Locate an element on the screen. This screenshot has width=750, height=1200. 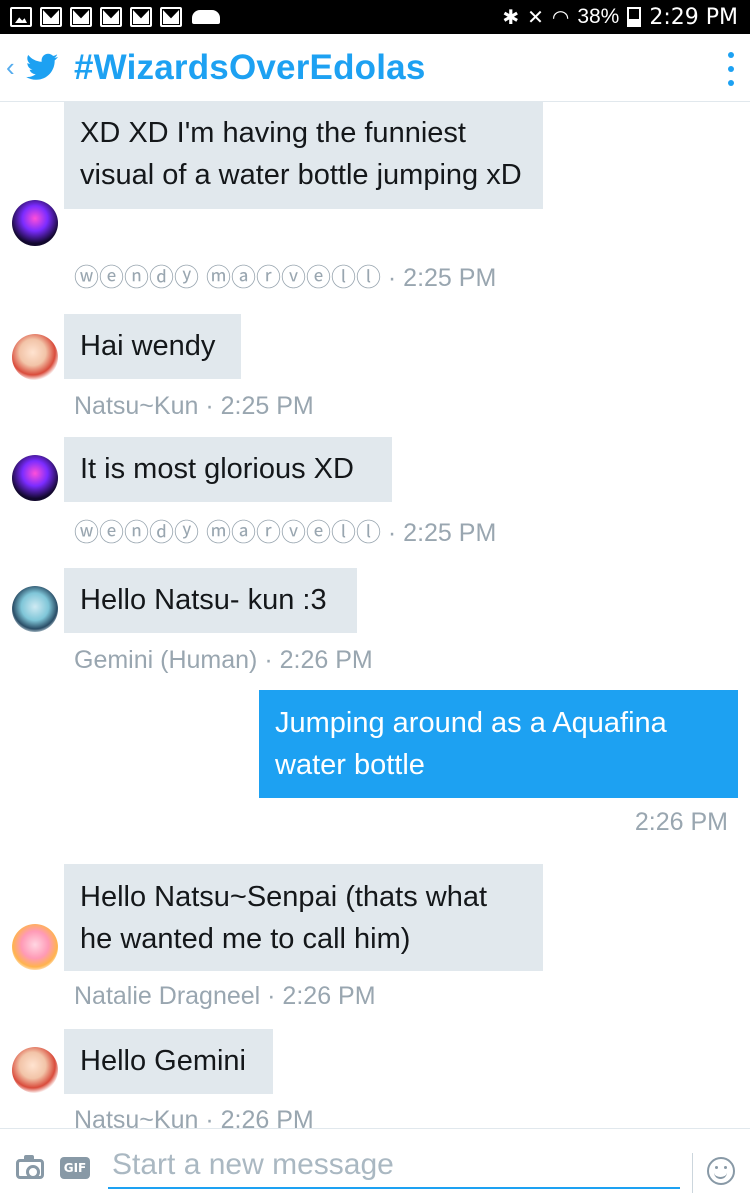
gif-icon: GIF is located at coordinates (75, 1168).